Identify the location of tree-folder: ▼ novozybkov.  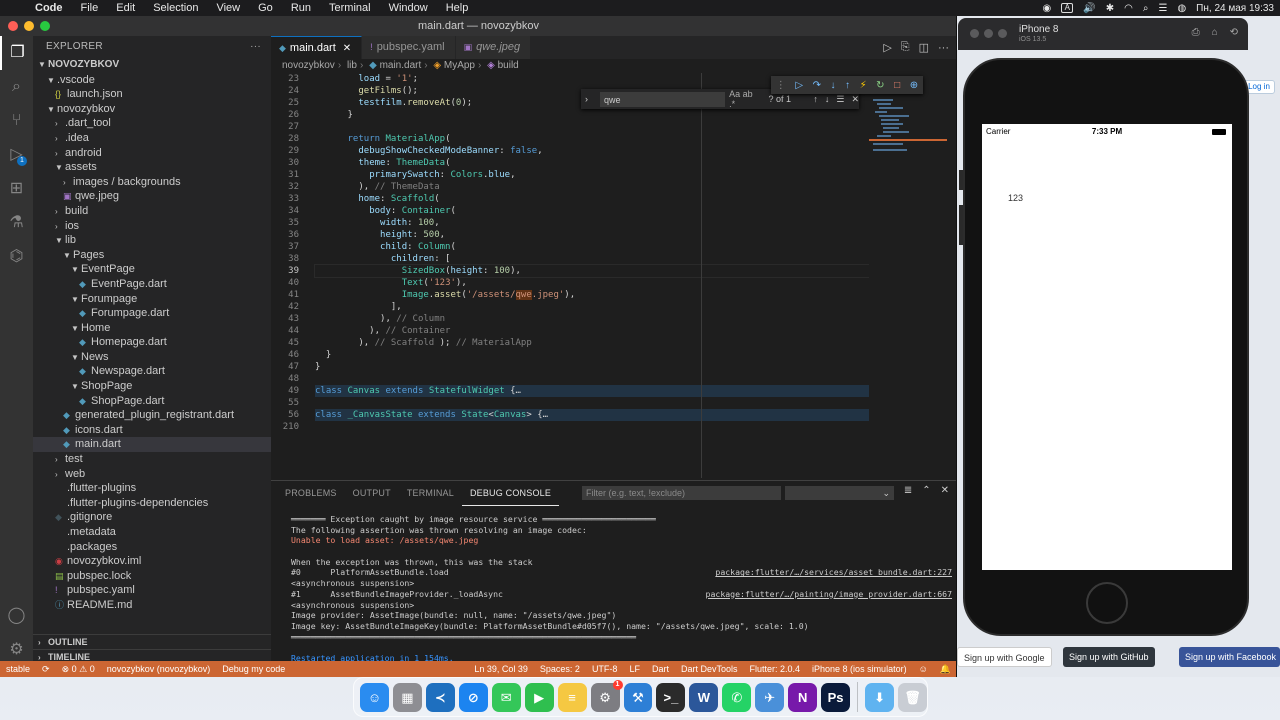
(152, 109).